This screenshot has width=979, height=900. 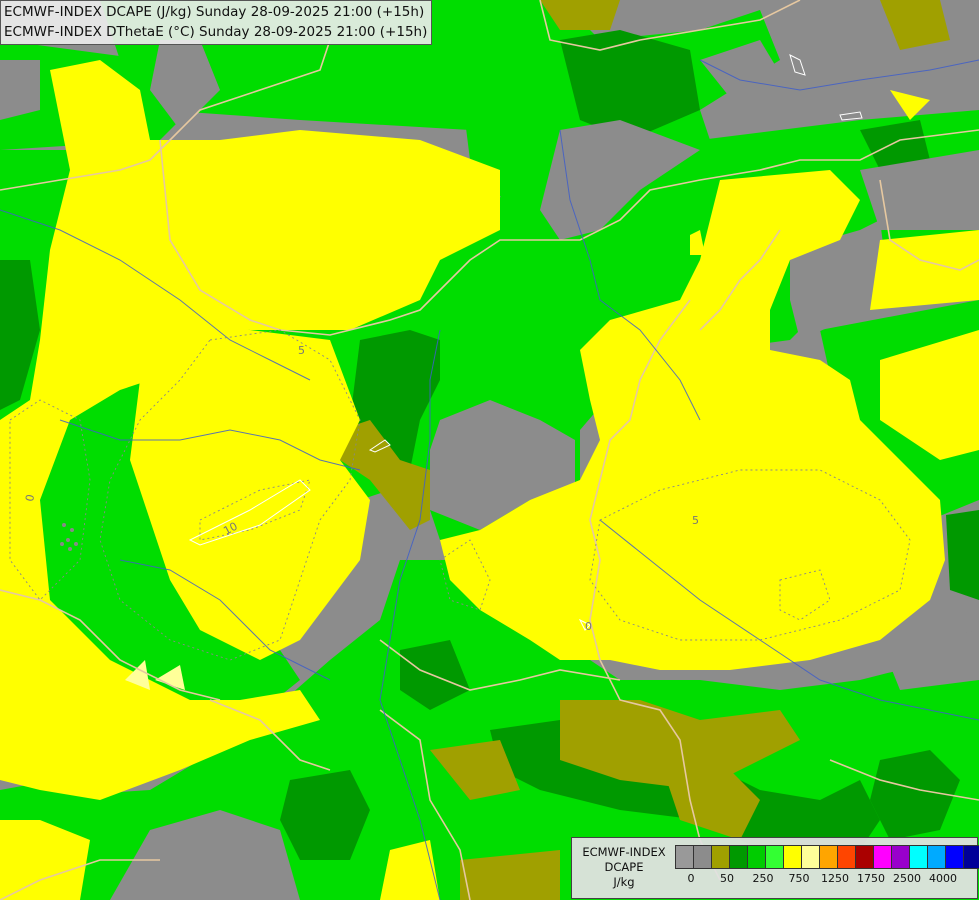 I want to click on legend-title-line: DCAPE, so click(x=624, y=867).